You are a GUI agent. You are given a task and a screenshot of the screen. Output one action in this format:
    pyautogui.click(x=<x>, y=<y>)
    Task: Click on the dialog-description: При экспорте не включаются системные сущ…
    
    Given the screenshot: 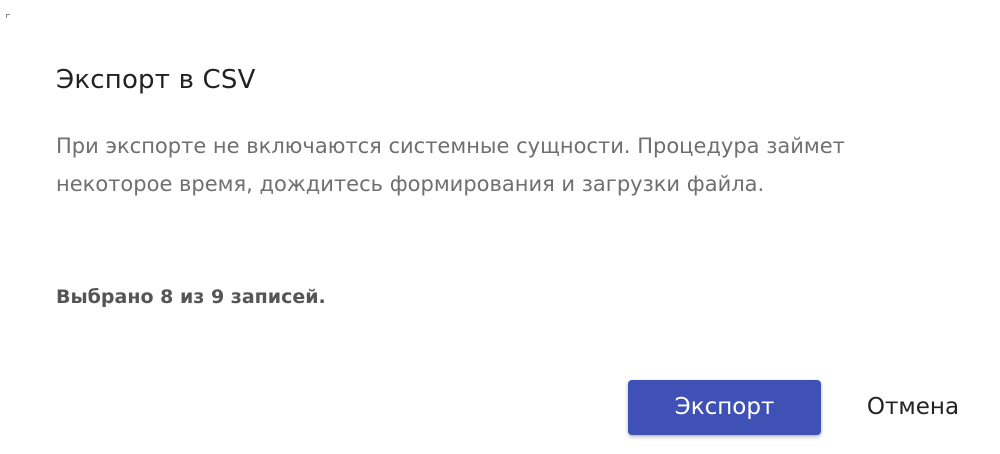 What is the action you would take?
    pyautogui.click(x=450, y=165)
    